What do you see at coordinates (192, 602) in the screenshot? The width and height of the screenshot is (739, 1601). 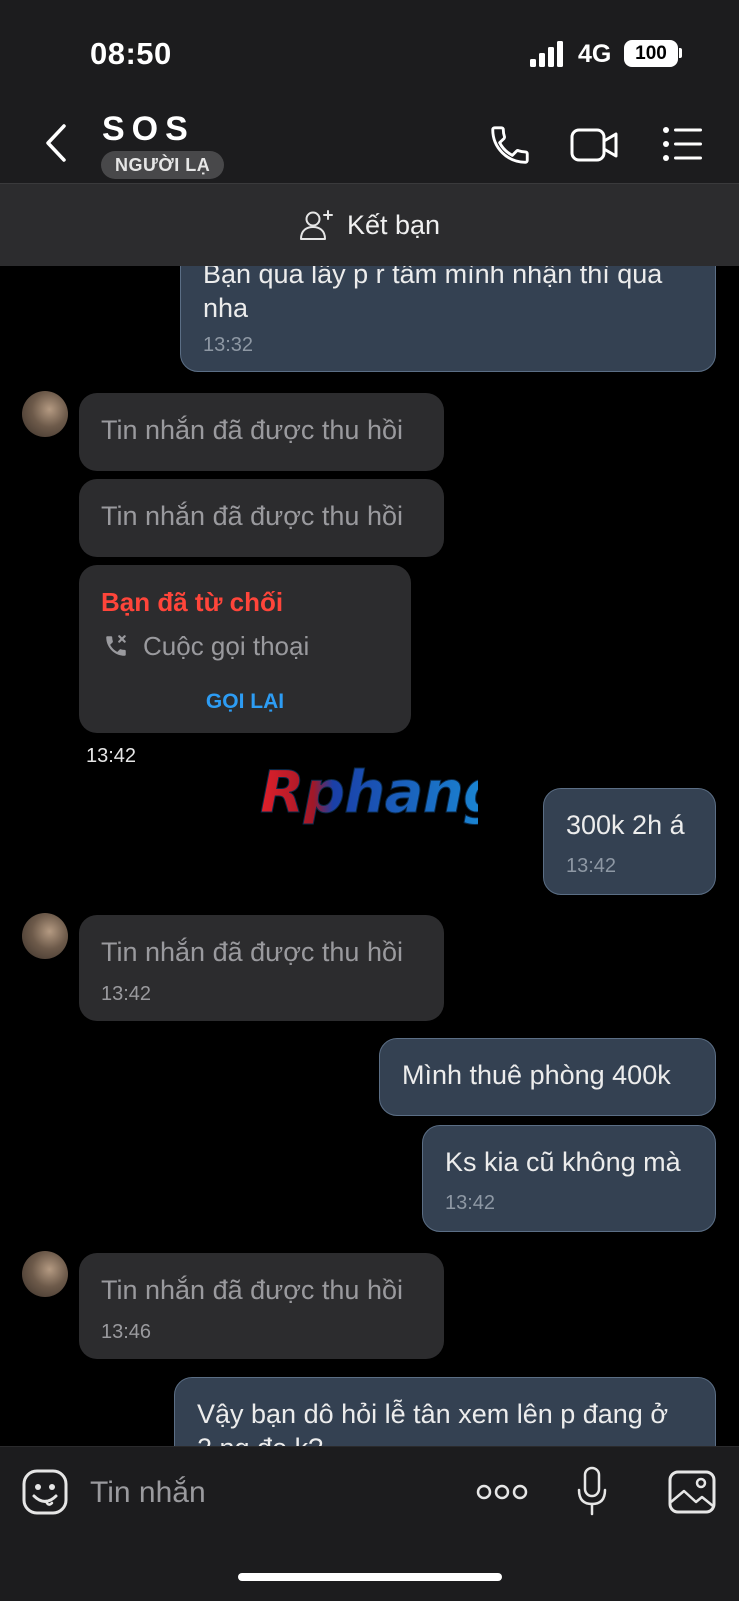 I see `call-status: Bạn đã từ chối` at bounding box center [192, 602].